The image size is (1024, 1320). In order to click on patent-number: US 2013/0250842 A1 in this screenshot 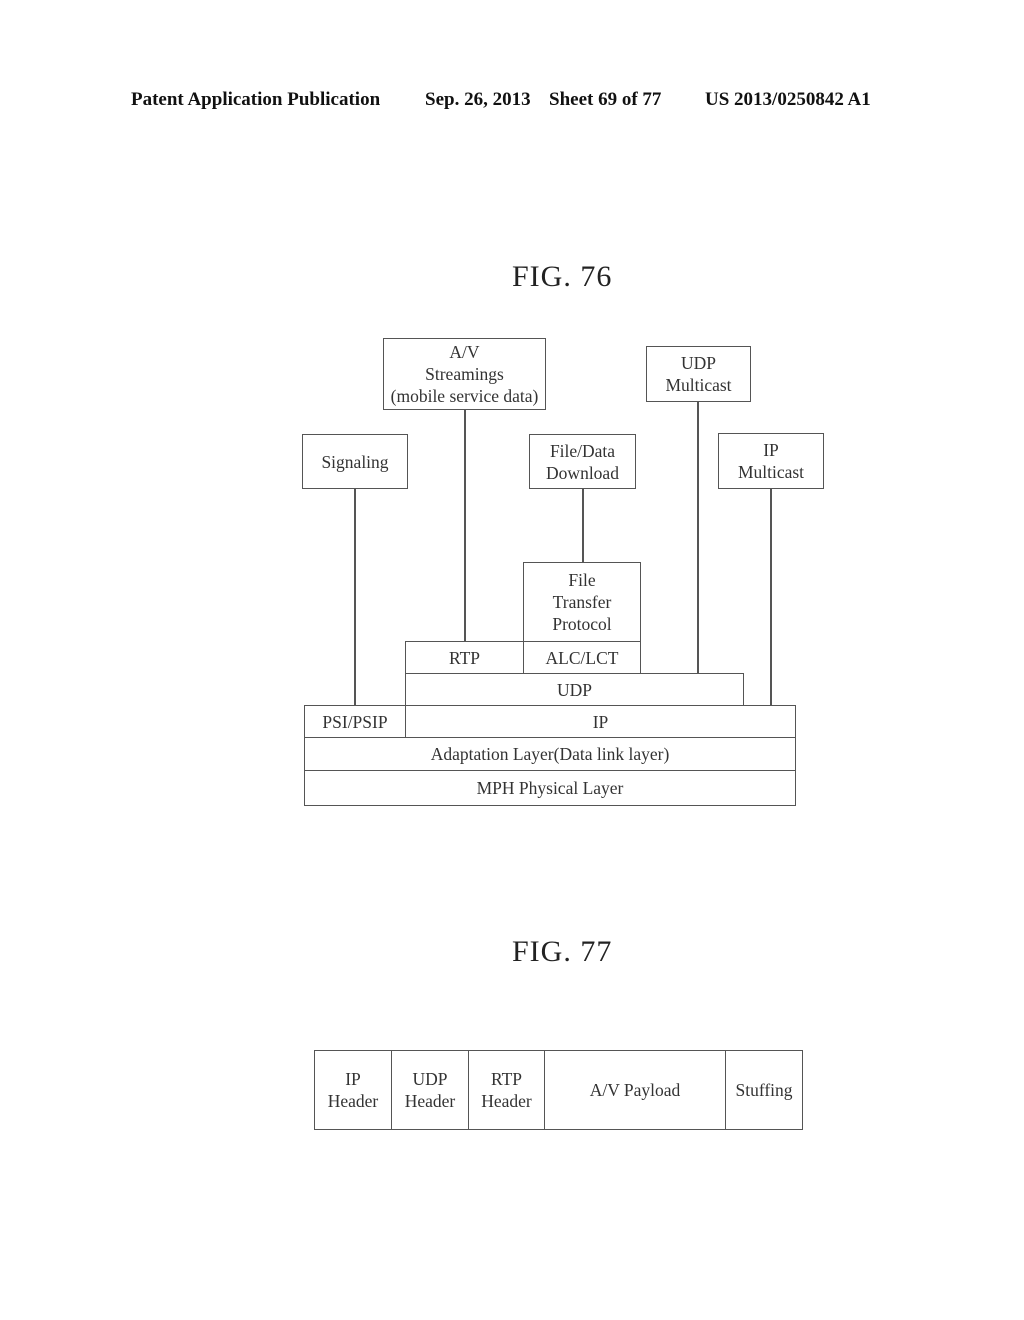, I will do `click(788, 99)`.